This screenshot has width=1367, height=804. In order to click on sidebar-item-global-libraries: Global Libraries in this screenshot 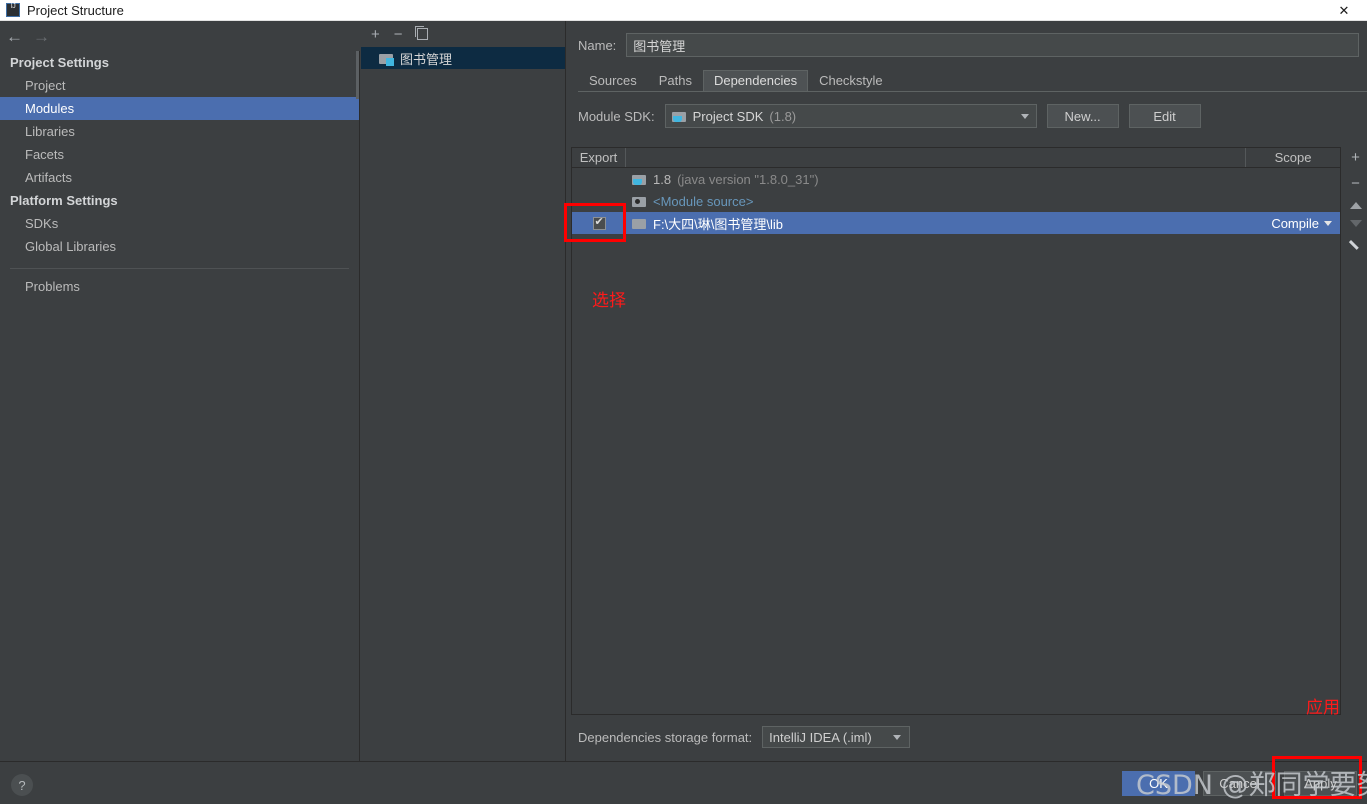, I will do `click(179, 246)`.